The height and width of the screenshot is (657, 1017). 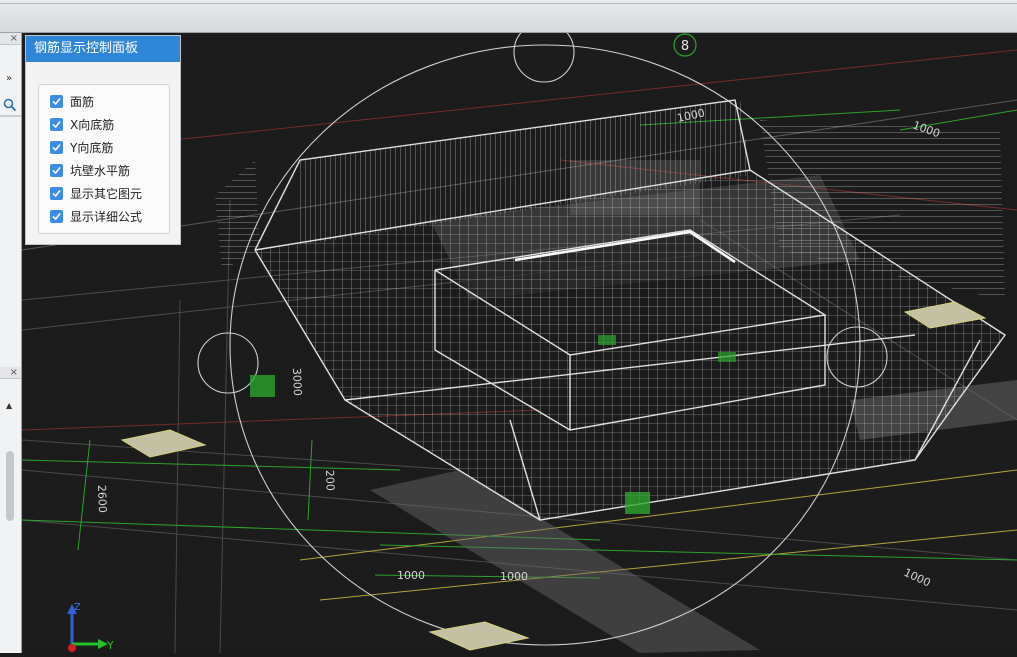 What do you see at coordinates (508, 16) in the screenshot?
I see `window-title-bar` at bounding box center [508, 16].